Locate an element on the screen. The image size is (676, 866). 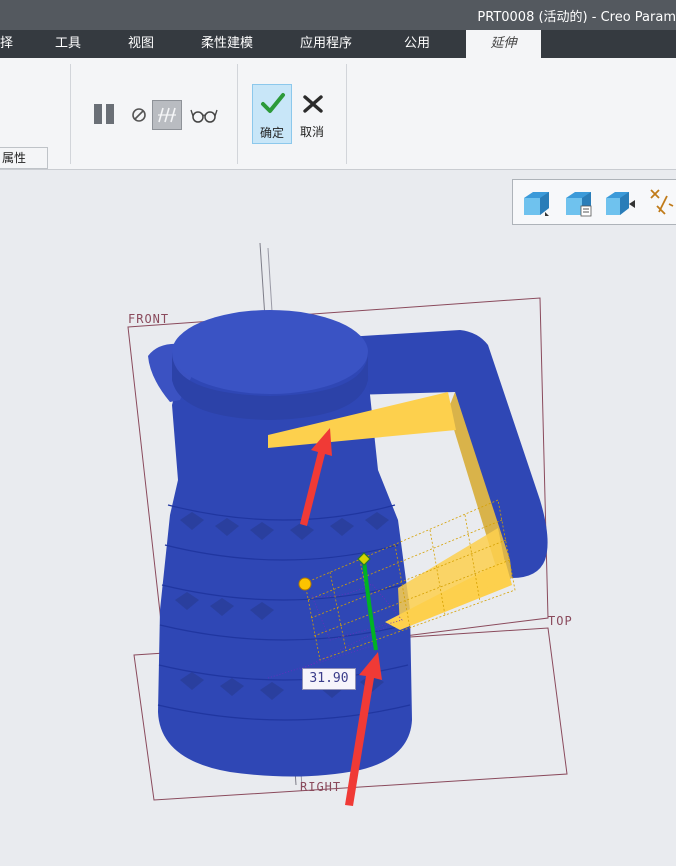
jug-lid is located at coordinates (270, 352).